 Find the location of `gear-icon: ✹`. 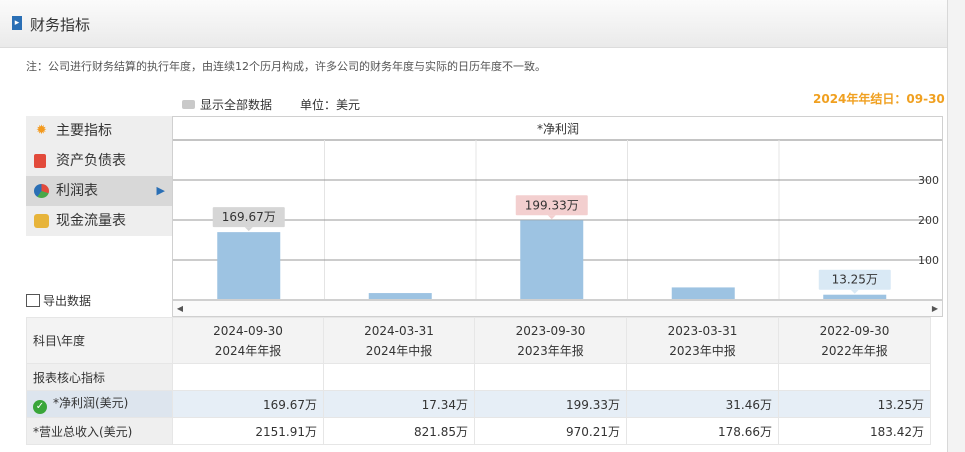

gear-icon: ✹ is located at coordinates (41, 130).